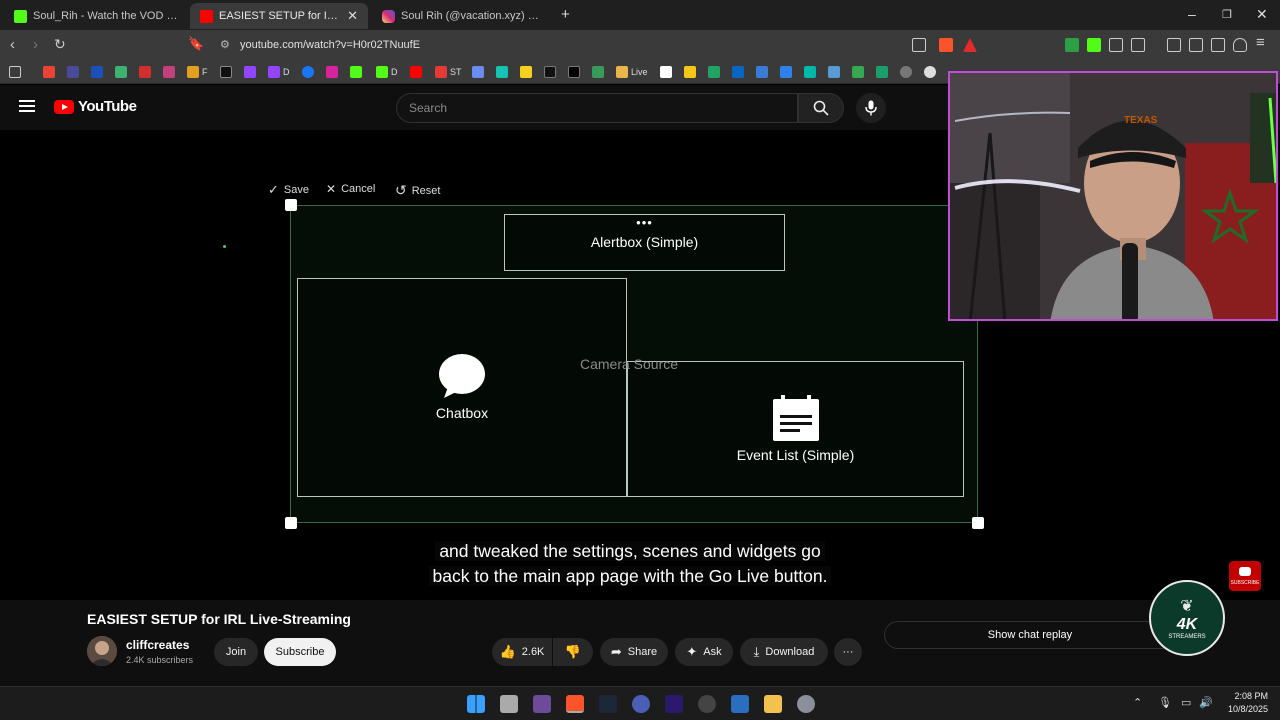 This screenshot has width=1280, height=720. Describe the element at coordinates (608, 704) in the screenshot. I see `steam-icon` at that location.